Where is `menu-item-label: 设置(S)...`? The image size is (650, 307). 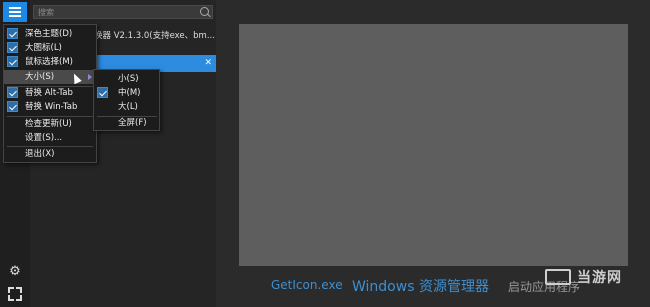 menu-item-label: 设置(S)... is located at coordinates (44, 138).